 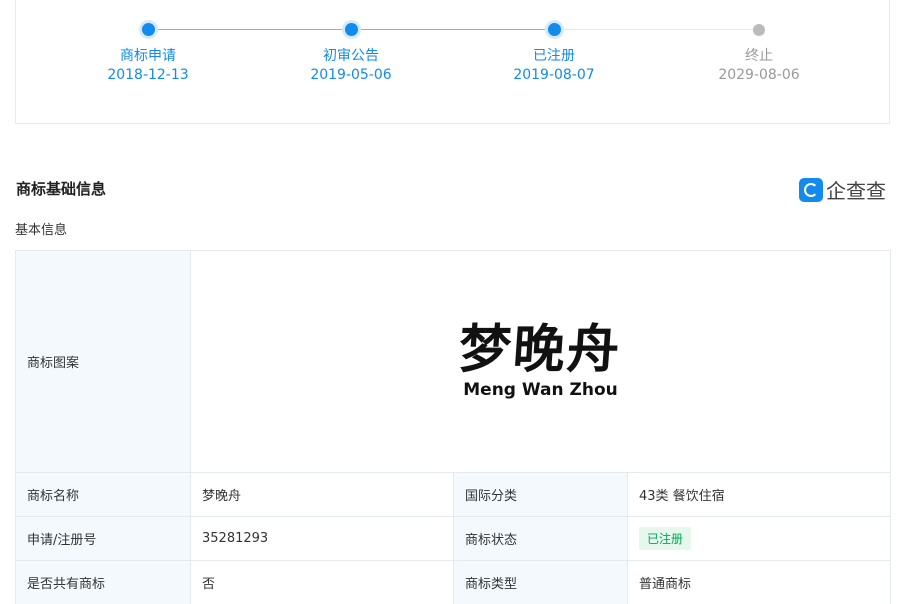 I want to click on field-value: 否, so click(x=322, y=582).